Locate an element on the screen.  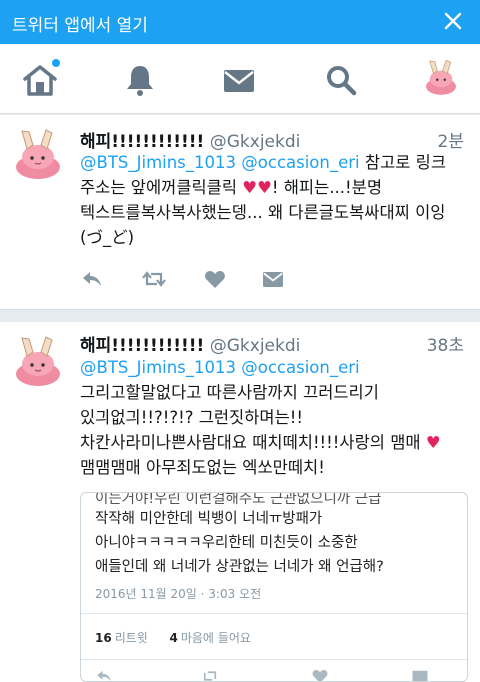
search-icon is located at coordinates (341, 80).